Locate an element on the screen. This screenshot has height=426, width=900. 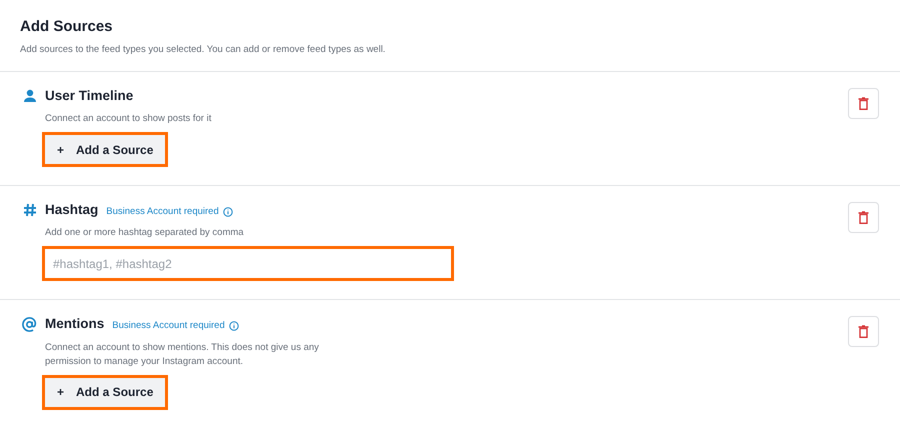
person-icon is located at coordinates (29, 95).